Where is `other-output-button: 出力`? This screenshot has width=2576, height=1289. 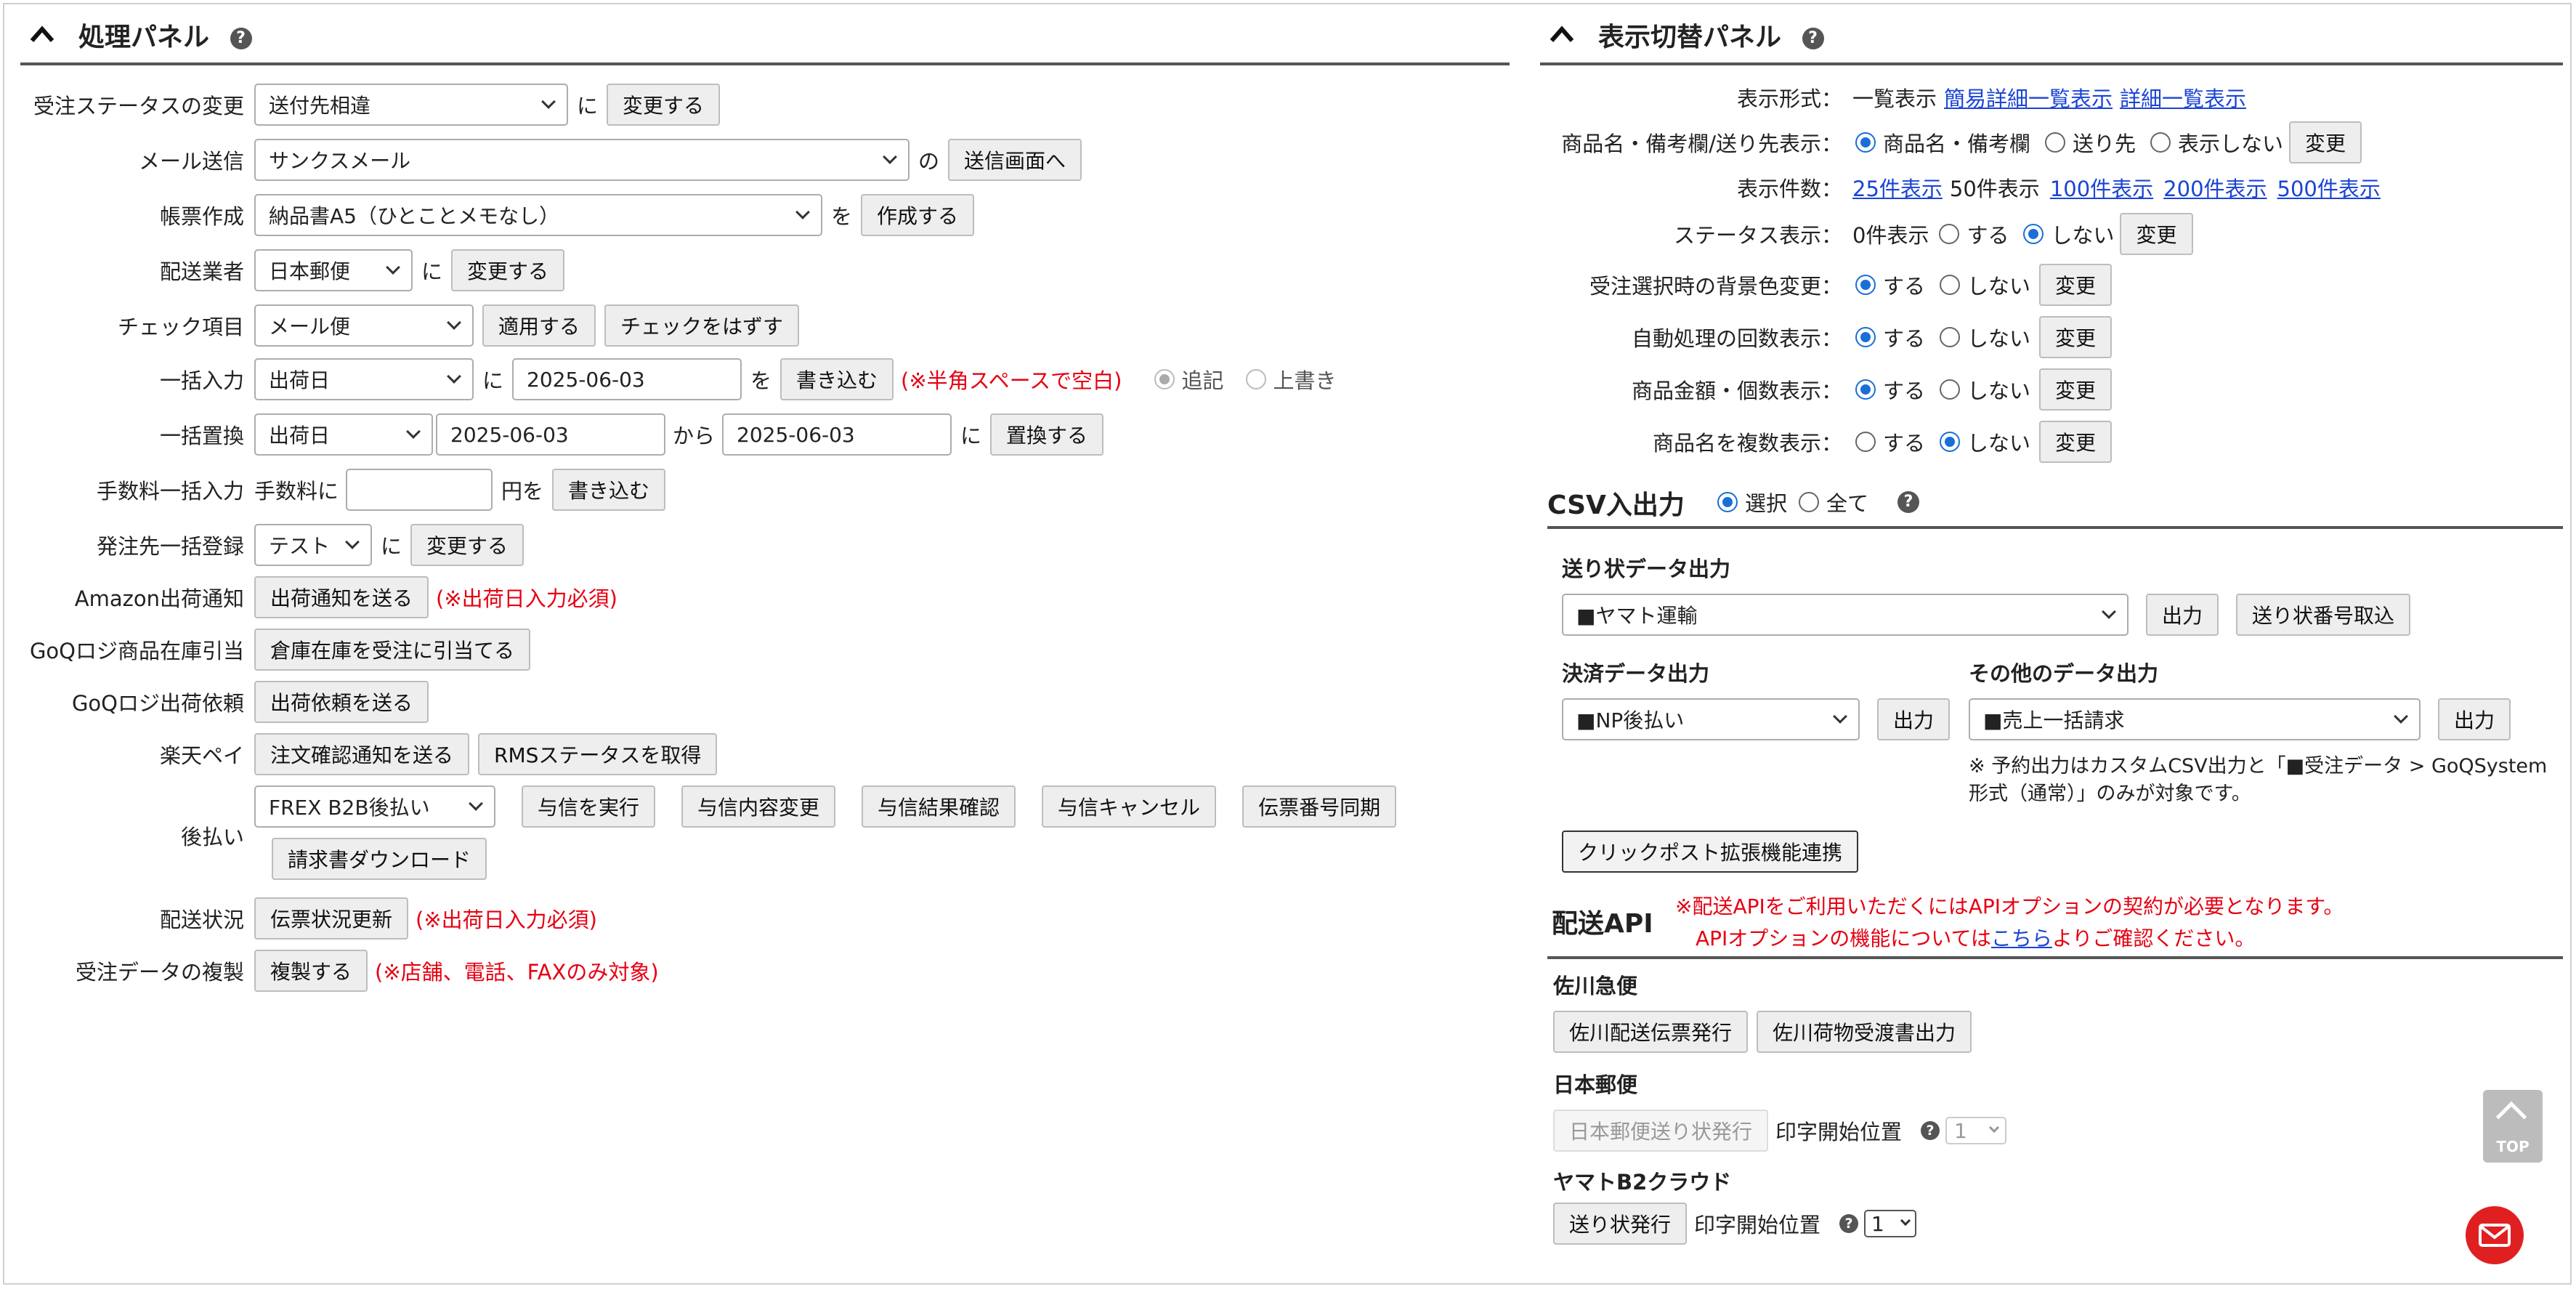 other-output-button: 出力 is located at coordinates (2474, 719).